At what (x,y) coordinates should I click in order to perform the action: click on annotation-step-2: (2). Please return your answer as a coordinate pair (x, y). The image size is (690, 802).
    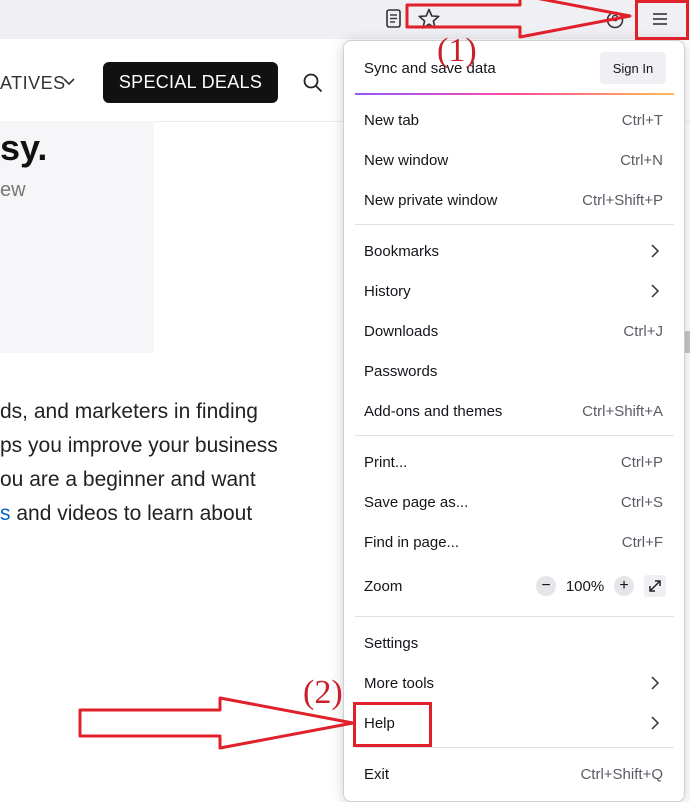
    Looking at the image, I should click on (323, 692).